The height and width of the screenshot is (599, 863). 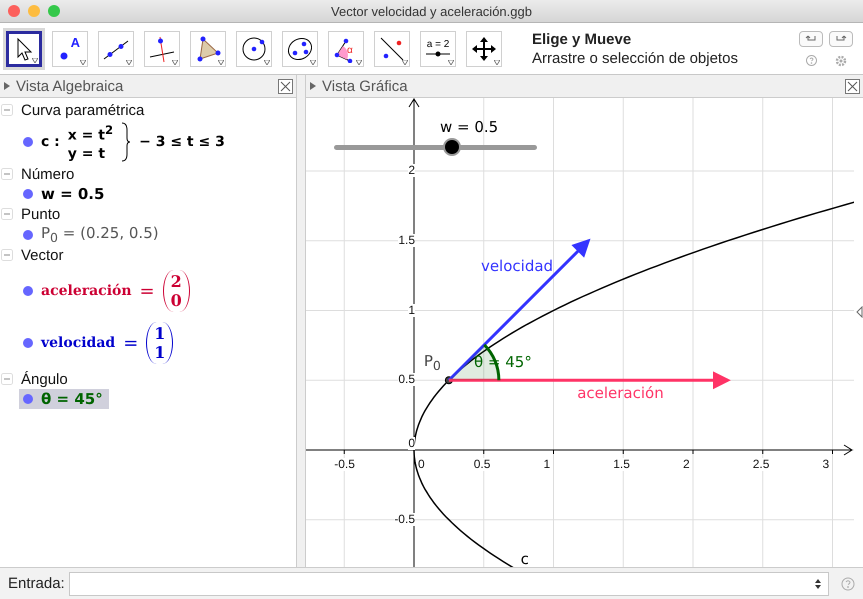 I want to click on category-name: Curva paramétrica, so click(x=82, y=110).